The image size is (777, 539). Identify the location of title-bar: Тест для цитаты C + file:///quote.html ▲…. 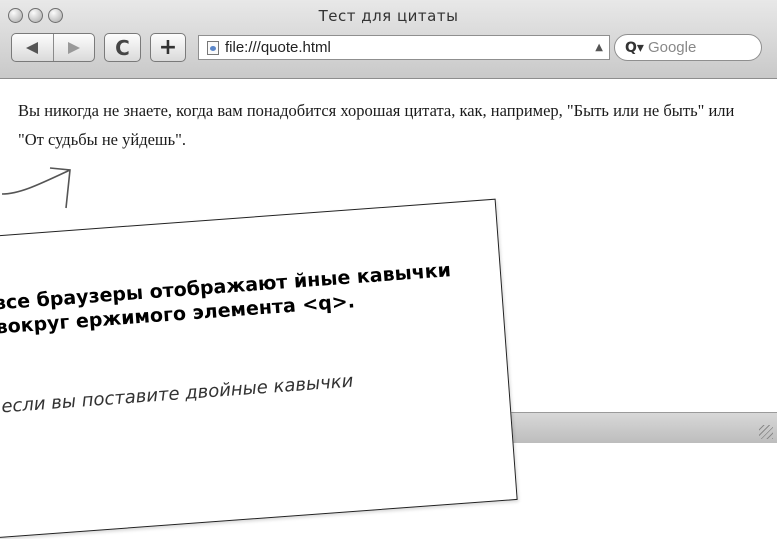
(388, 39).